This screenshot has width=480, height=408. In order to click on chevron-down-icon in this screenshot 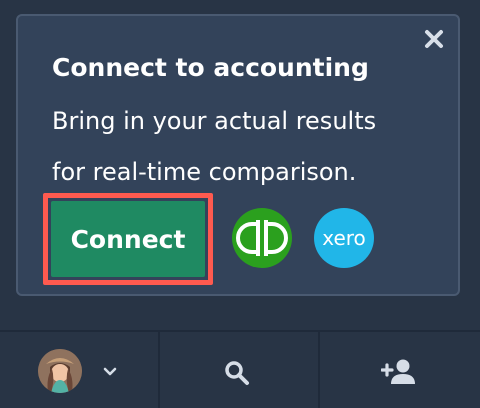, I will do `click(110, 371)`.